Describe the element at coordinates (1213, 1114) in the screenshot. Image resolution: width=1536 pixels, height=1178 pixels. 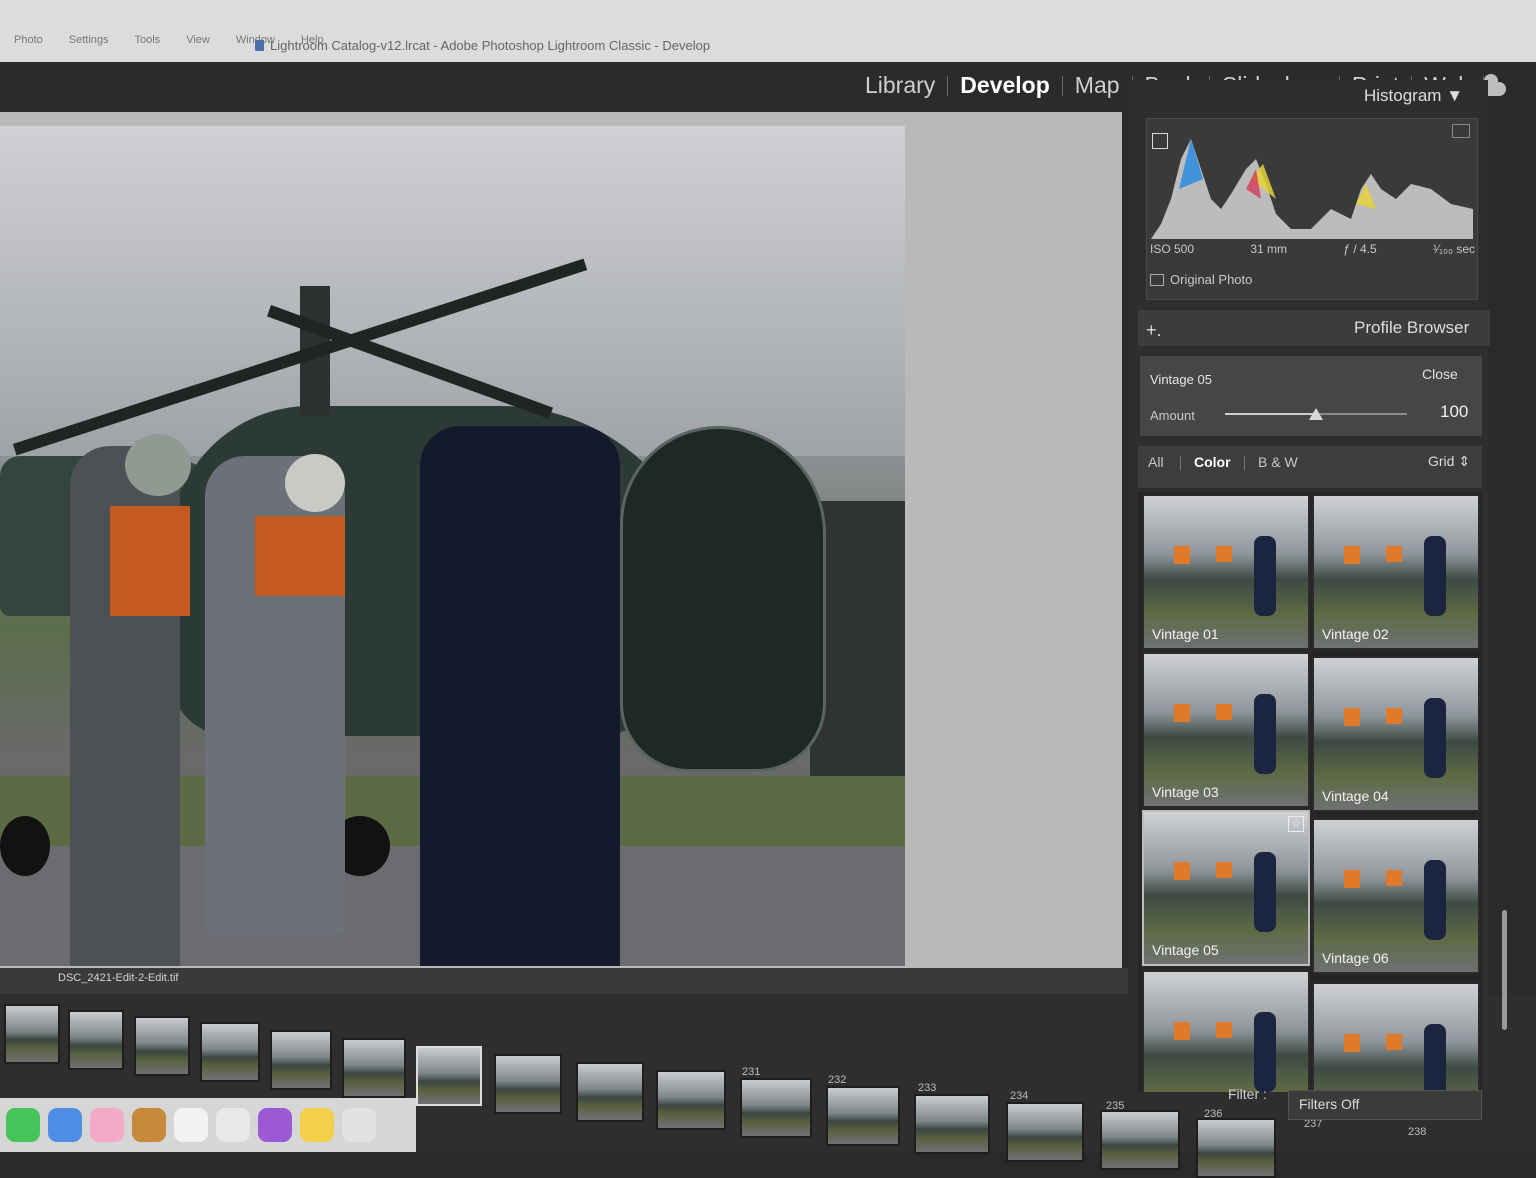
I see `filmstrip-thumb-number: 236` at that location.